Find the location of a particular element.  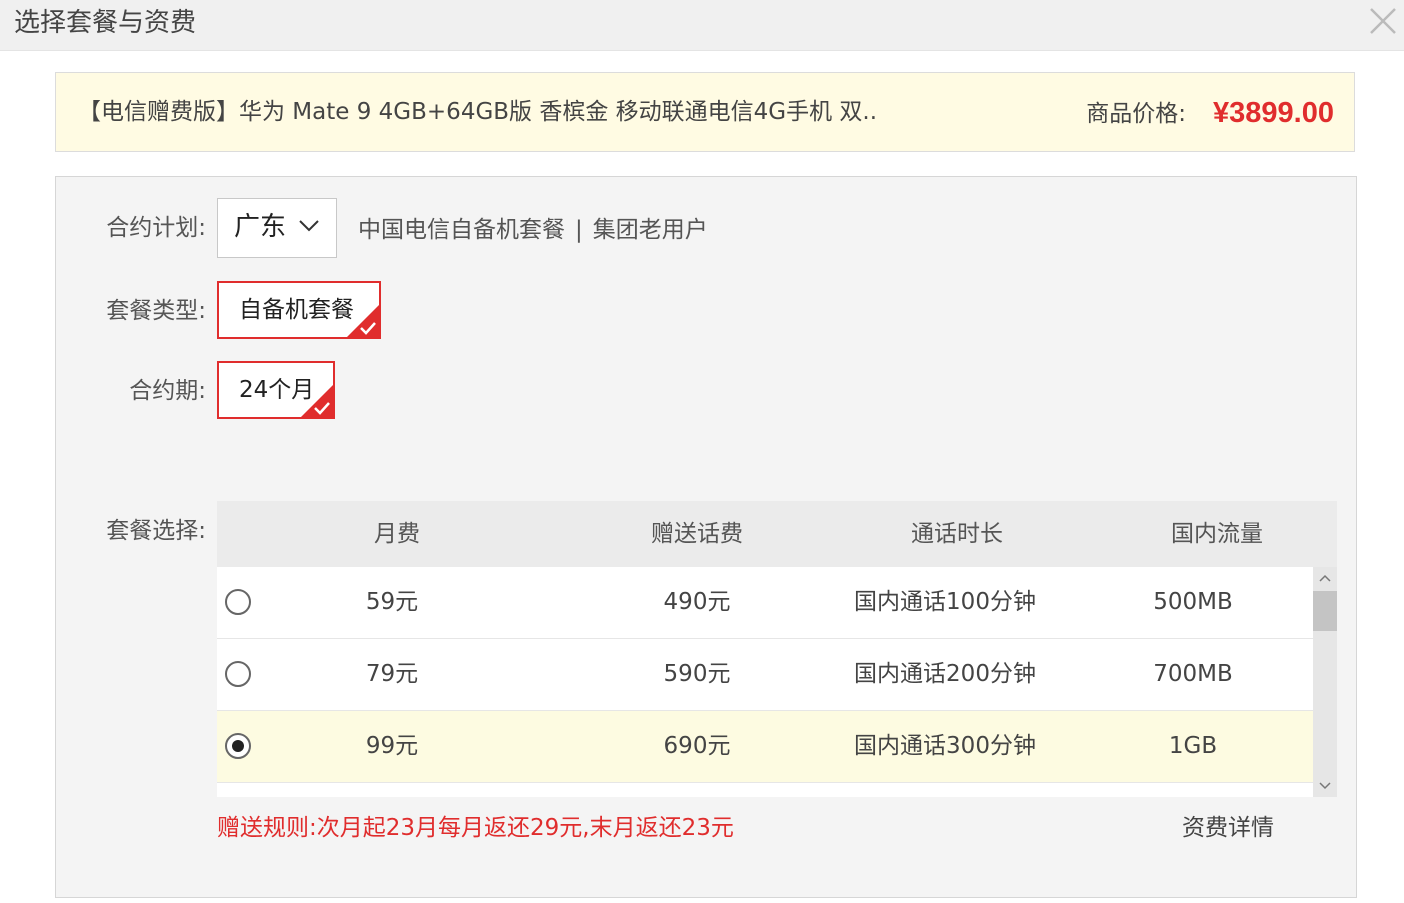

package-table-header: 月费 赠送话费 通话时长 国内流量 is located at coordinates (777, 534).